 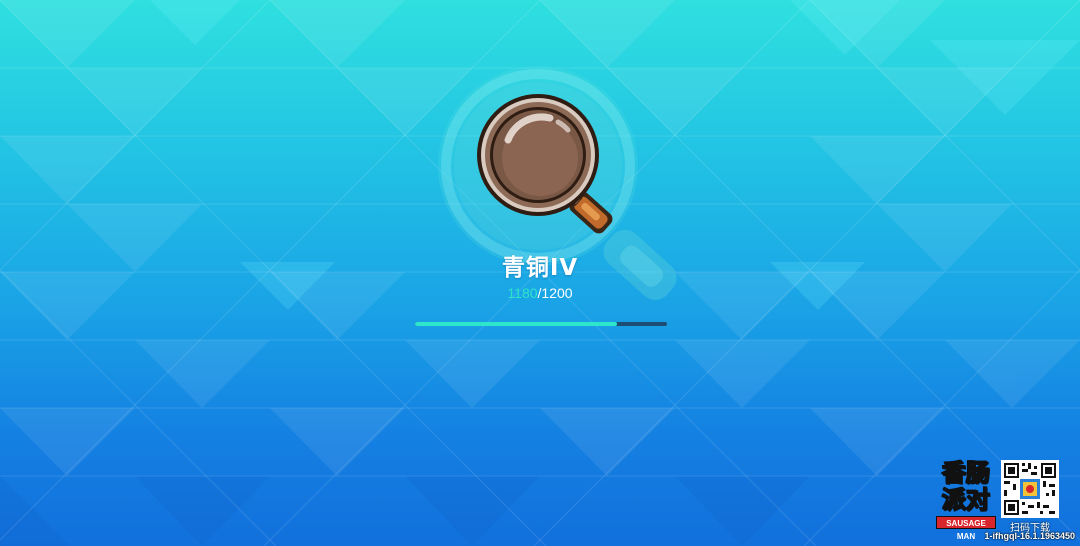 What do you see at coordinates (966, 528) in the screenshot?
I see `logo-subtitle: SAUSAGE MAN` at bounding box center [966, 528].